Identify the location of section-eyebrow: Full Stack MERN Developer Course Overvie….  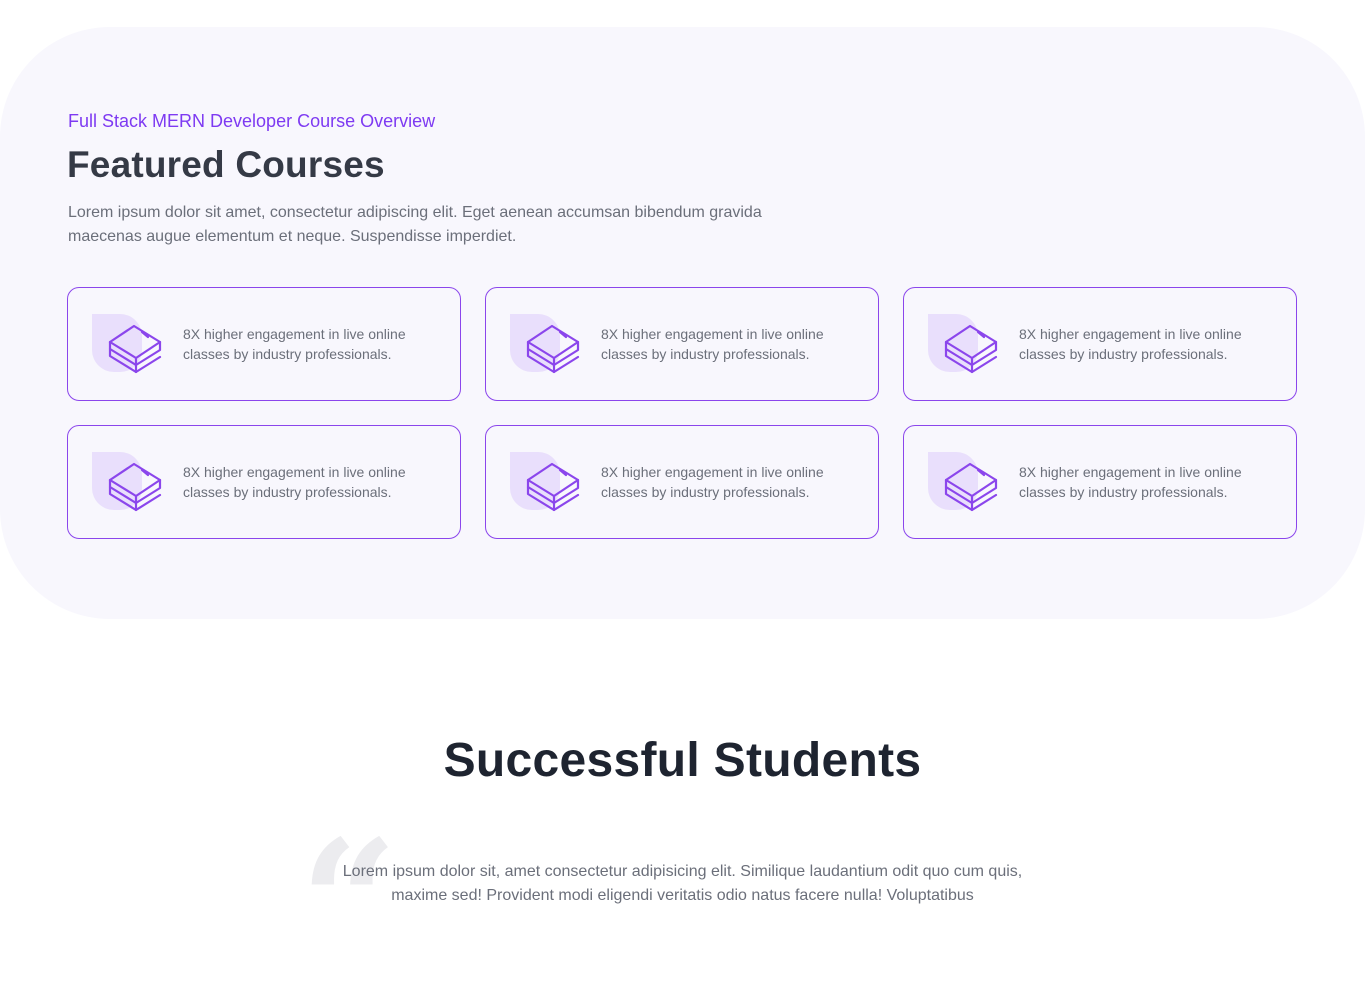
(252, 121).